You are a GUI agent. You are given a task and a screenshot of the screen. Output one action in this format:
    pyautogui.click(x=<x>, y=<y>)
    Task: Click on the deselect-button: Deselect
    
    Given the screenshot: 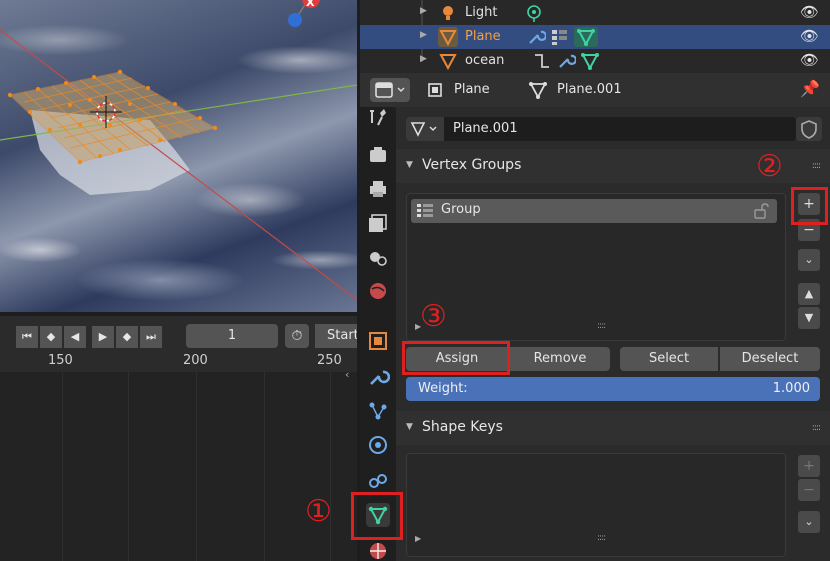 What is the action you would take?
    pyautogui.click(x=770, y=359)
    